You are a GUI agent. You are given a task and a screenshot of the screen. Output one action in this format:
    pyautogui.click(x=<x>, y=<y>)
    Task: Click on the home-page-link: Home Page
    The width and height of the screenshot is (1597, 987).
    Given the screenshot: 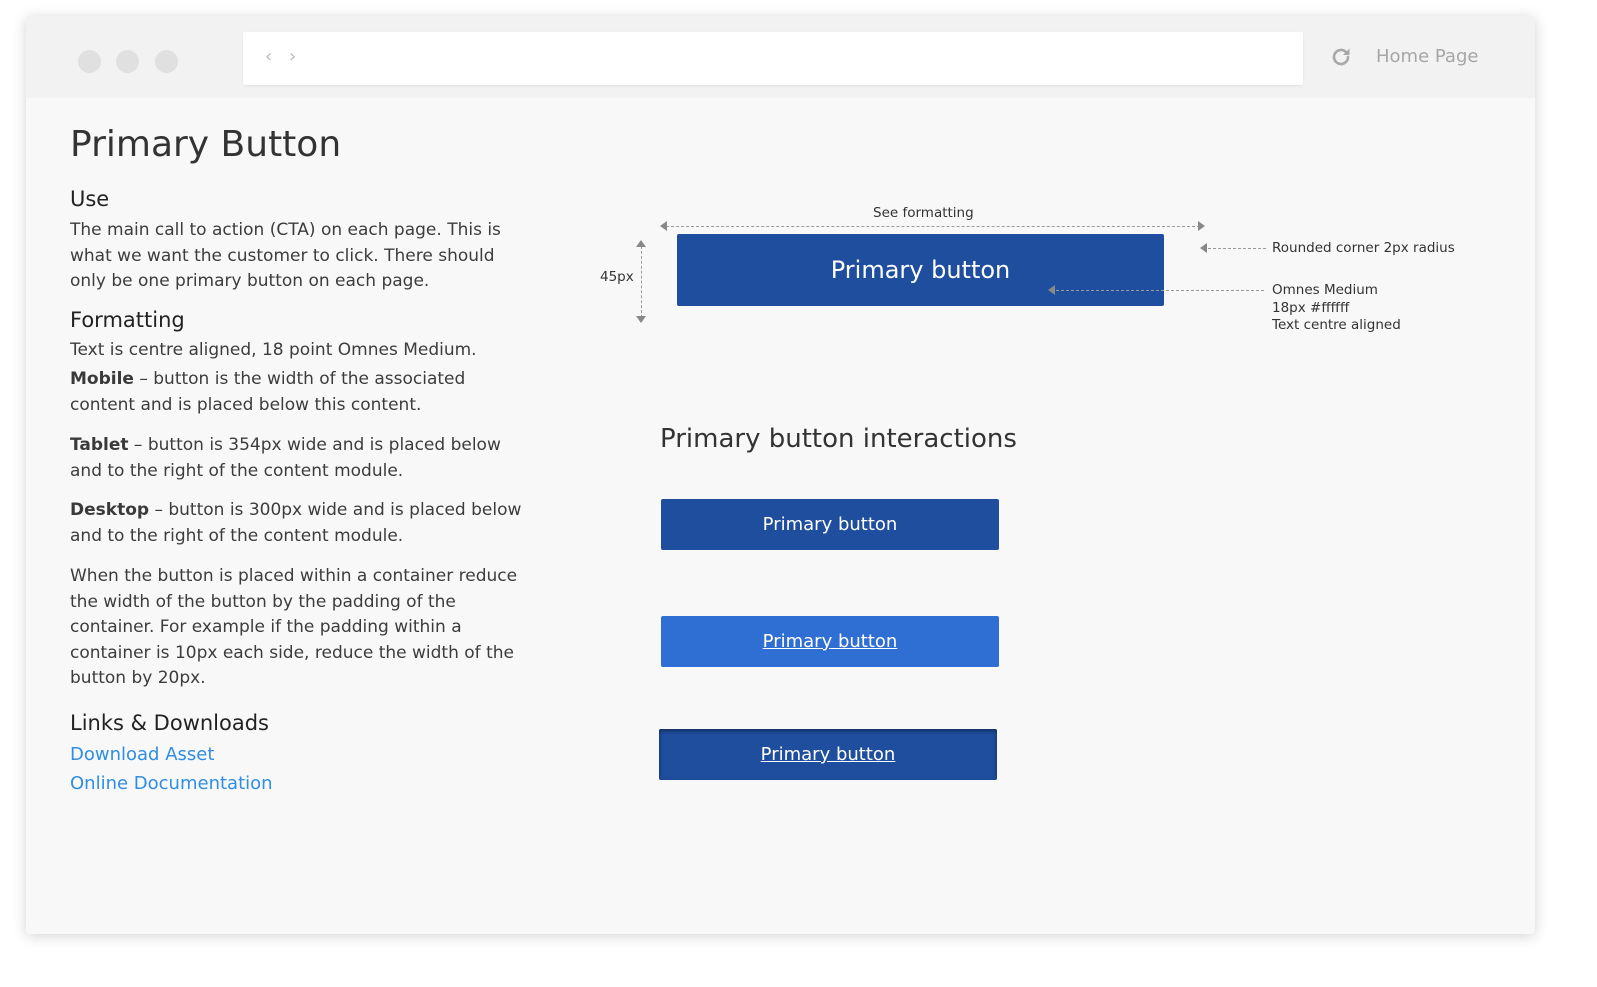 What is the action you would take?
    pyautogui.click(x=1427, y=56)
    